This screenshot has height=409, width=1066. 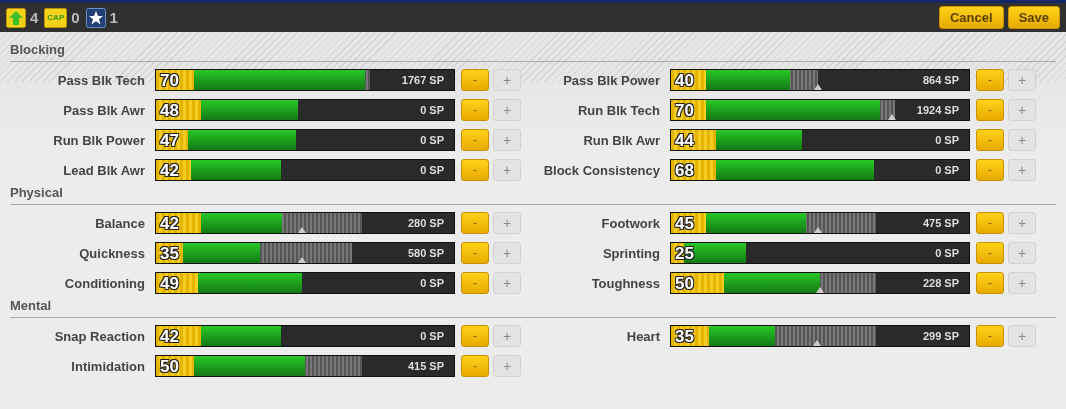 I want to click on save-button: Save, so click(x=1033, y=17).